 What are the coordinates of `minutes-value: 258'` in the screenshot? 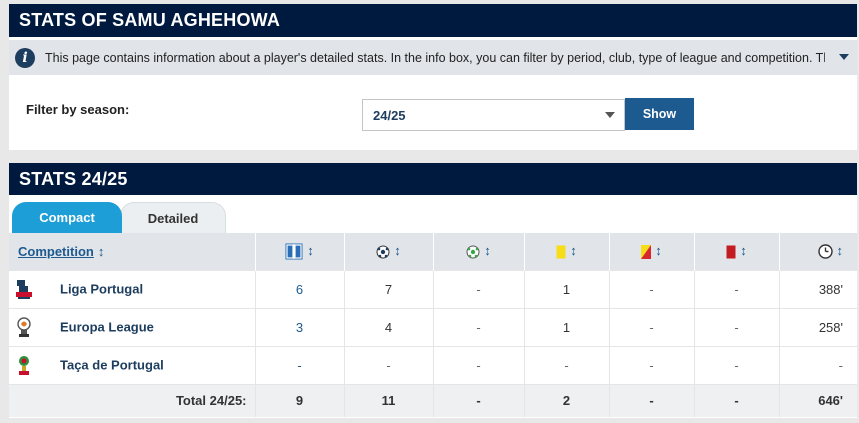 It's located at (818, 326).